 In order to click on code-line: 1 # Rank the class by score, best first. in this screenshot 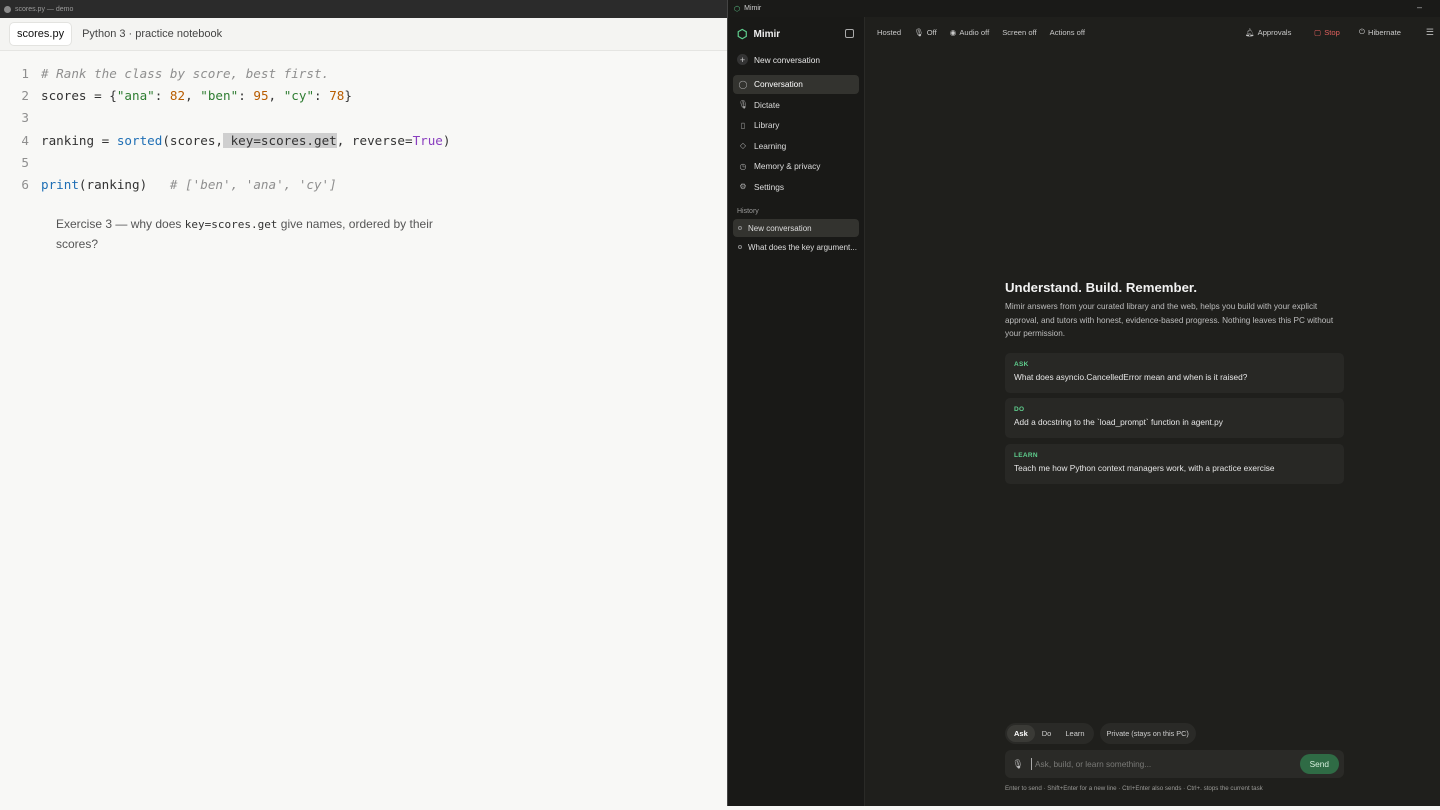, I will do `click(225, 73)`.